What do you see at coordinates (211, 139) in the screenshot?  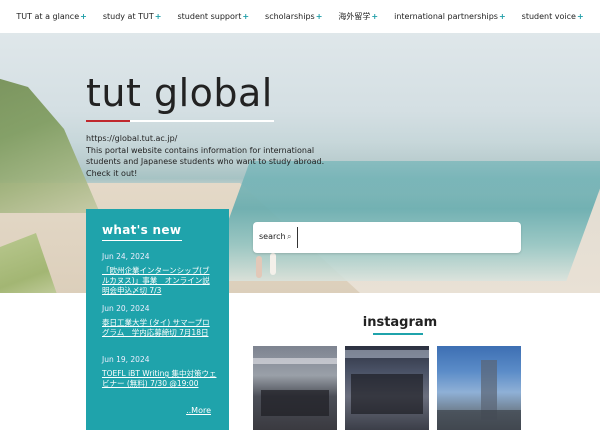 I see `site-url: https://global.tut.ac.jp/` at bounding box center [211, 139].